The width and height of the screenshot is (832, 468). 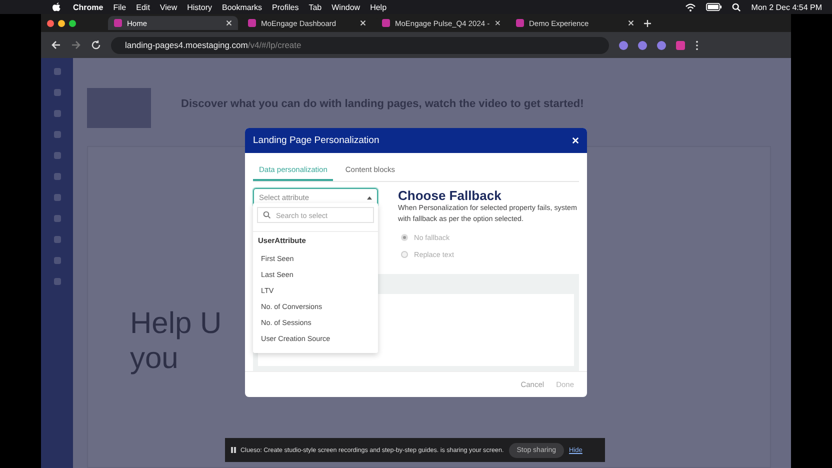 What do you see at coordinates (316, 140) in the screenshot?
I see `dialog-title: Landing Page Personalization` at bounding box center [316, 140].